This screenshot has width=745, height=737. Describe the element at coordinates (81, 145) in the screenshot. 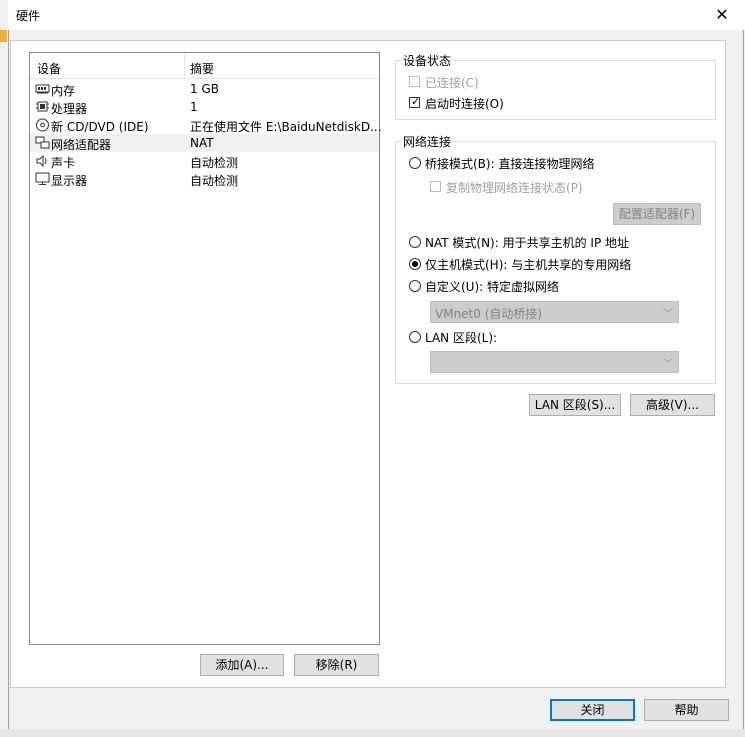

I see `device-name: 网络适配器` at that location.